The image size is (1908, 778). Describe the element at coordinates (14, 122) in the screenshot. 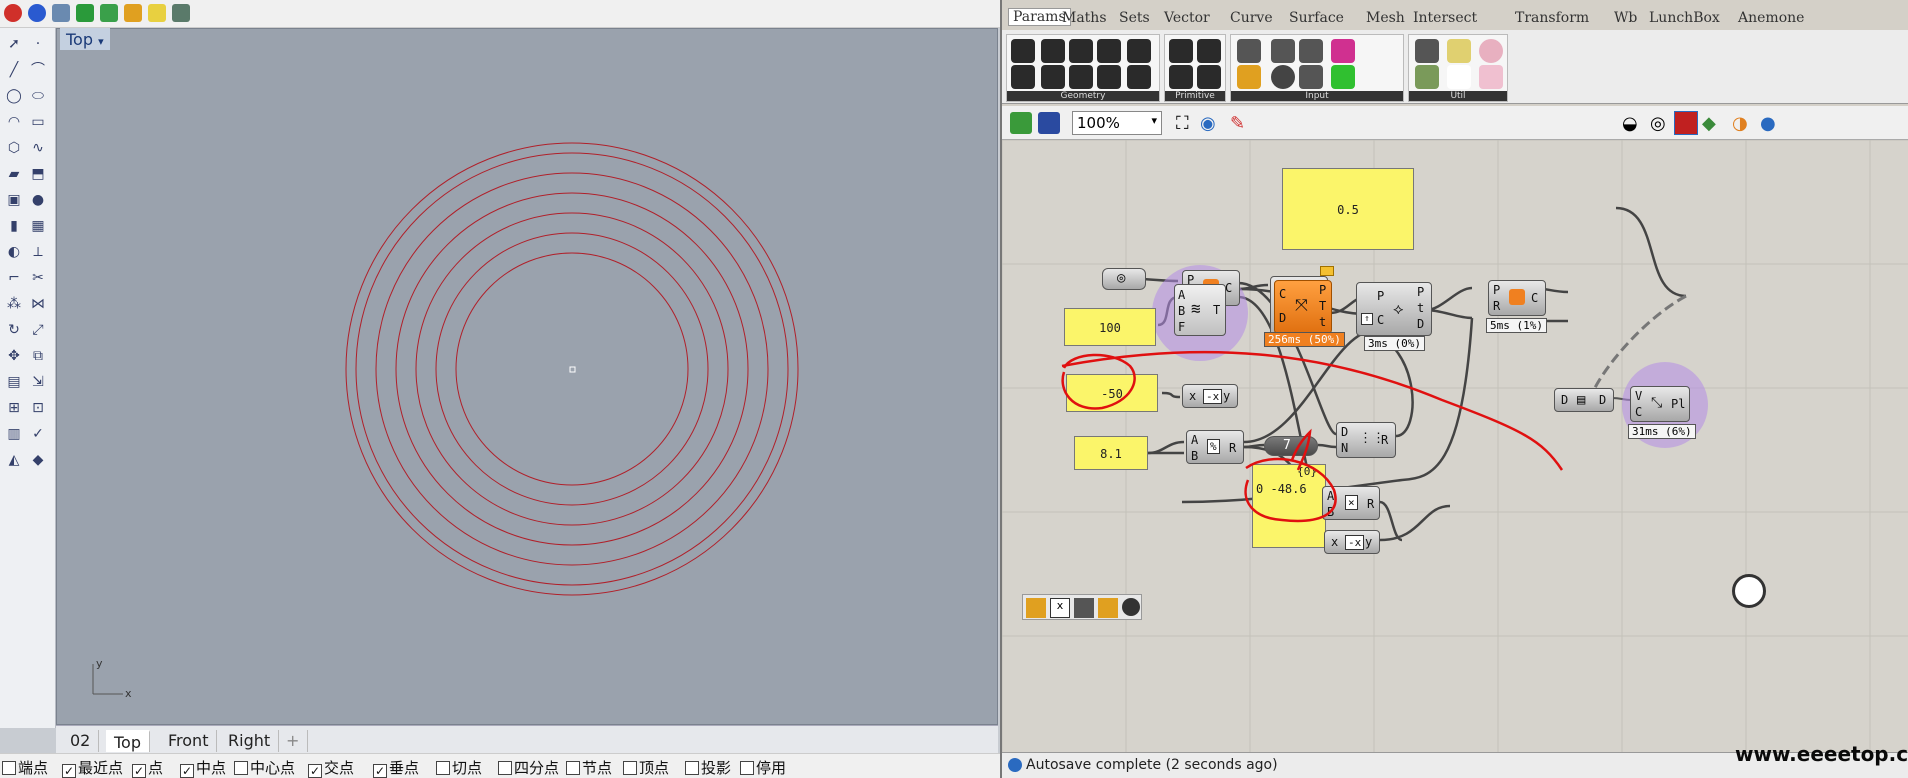

I see `arc-icon: ◠` at that location.